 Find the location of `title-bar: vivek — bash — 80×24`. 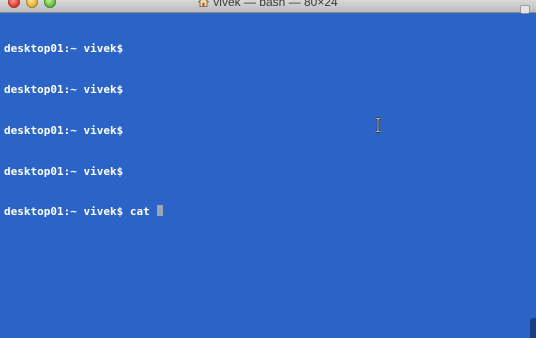

title-bar: vivek — bash — 80×24 is located at coordinates (268, 7).